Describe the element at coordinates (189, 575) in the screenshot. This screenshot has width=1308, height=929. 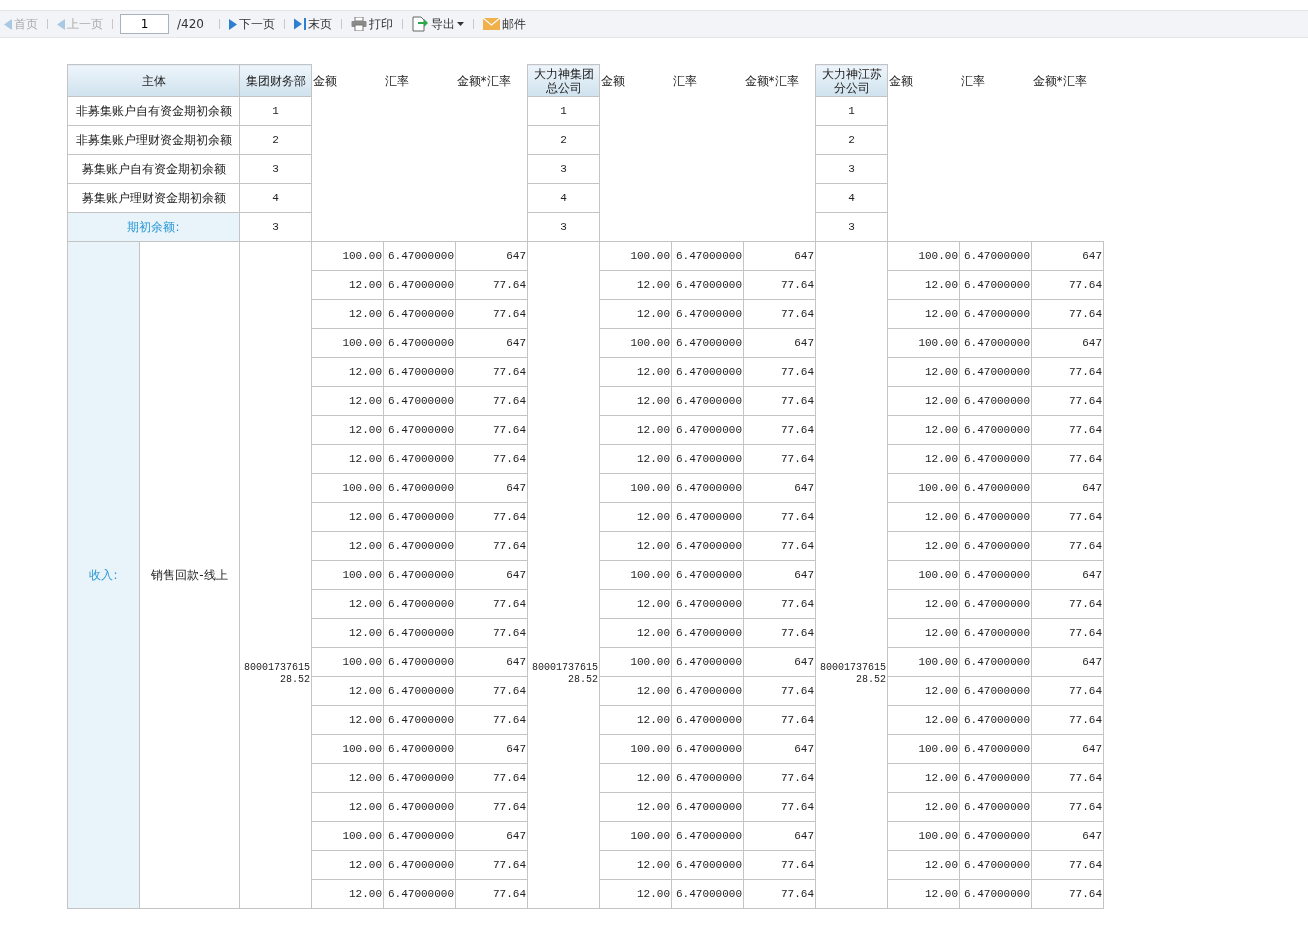
I see `category-label: 销售回款-线上` at that location.